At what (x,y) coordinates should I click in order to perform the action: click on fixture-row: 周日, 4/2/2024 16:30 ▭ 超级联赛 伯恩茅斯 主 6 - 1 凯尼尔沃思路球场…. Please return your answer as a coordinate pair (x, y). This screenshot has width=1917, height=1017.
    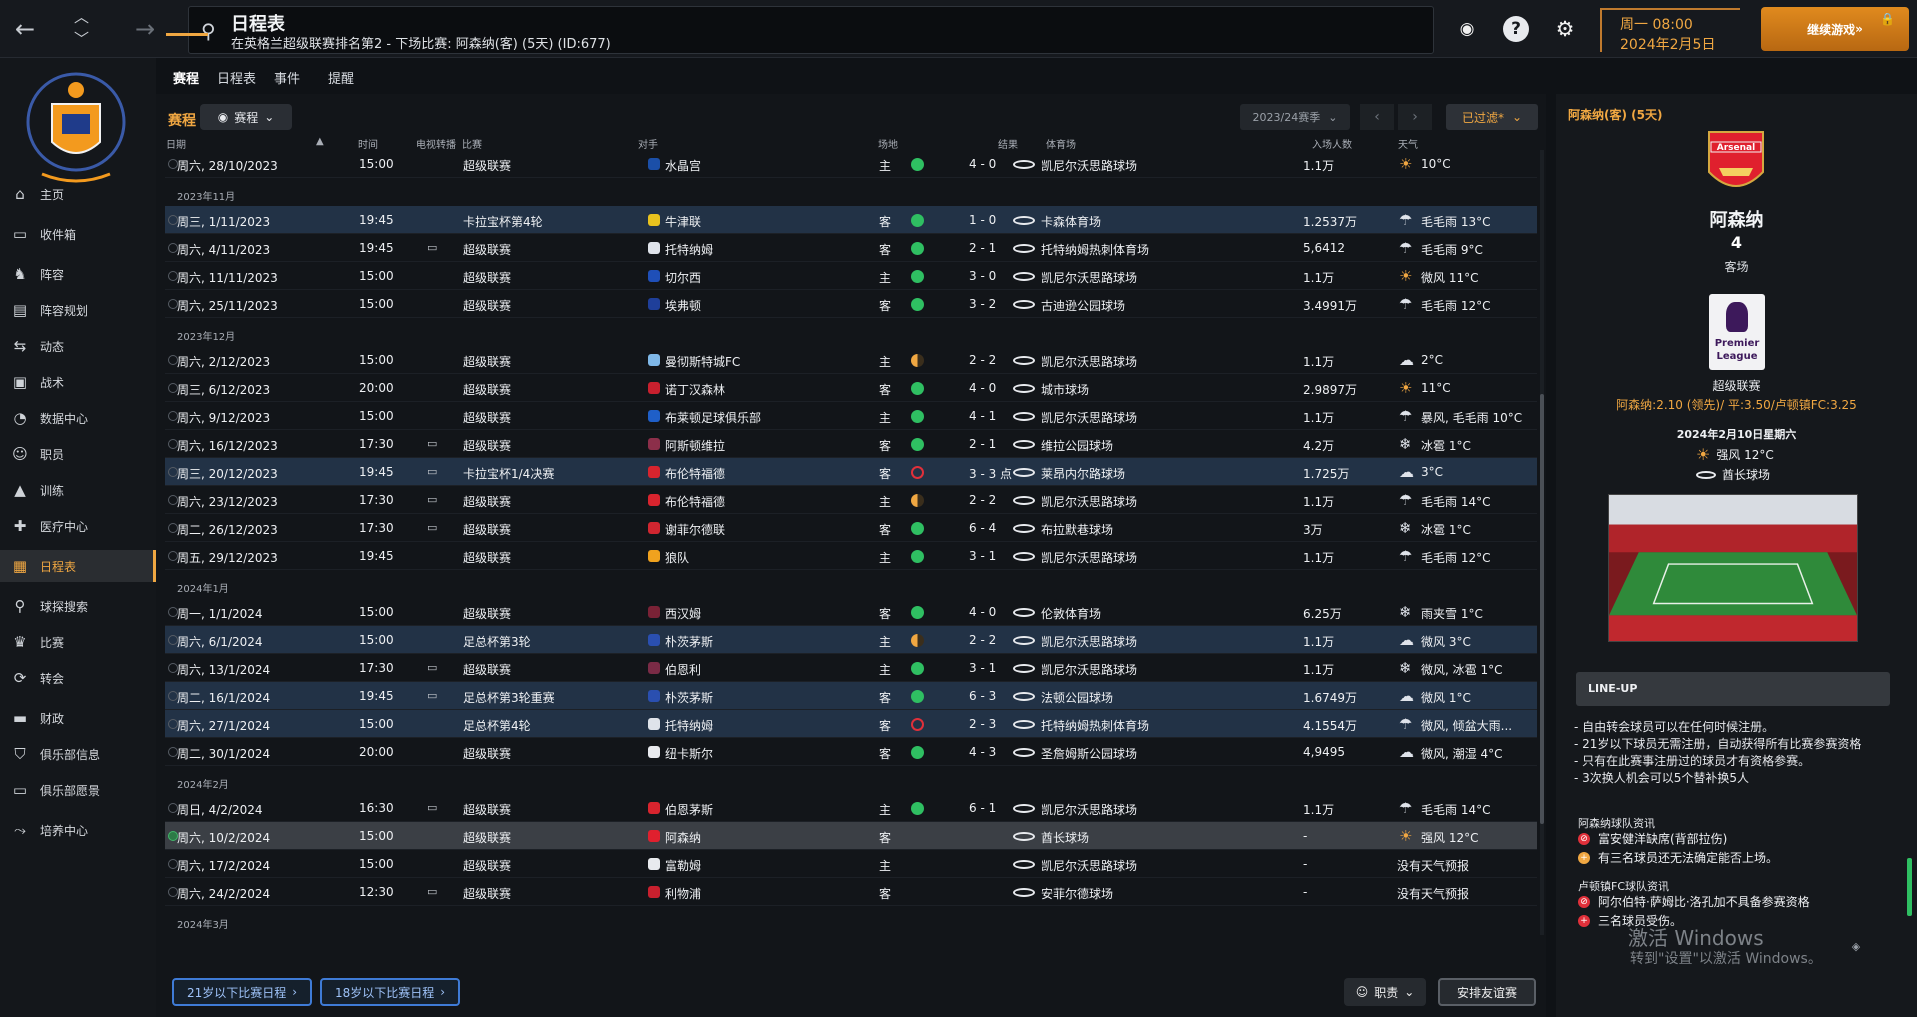
    Looking at the image, I should click on (851, 808).